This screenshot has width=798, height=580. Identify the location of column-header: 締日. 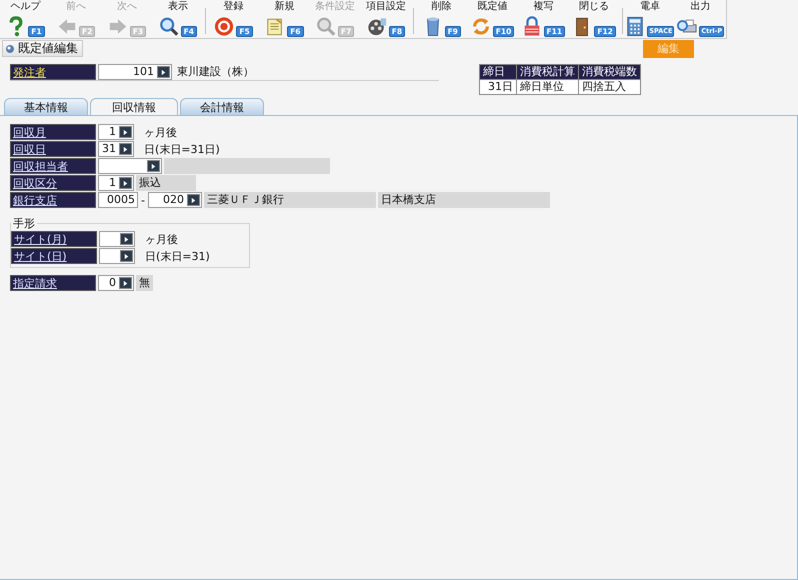
(498, 72).